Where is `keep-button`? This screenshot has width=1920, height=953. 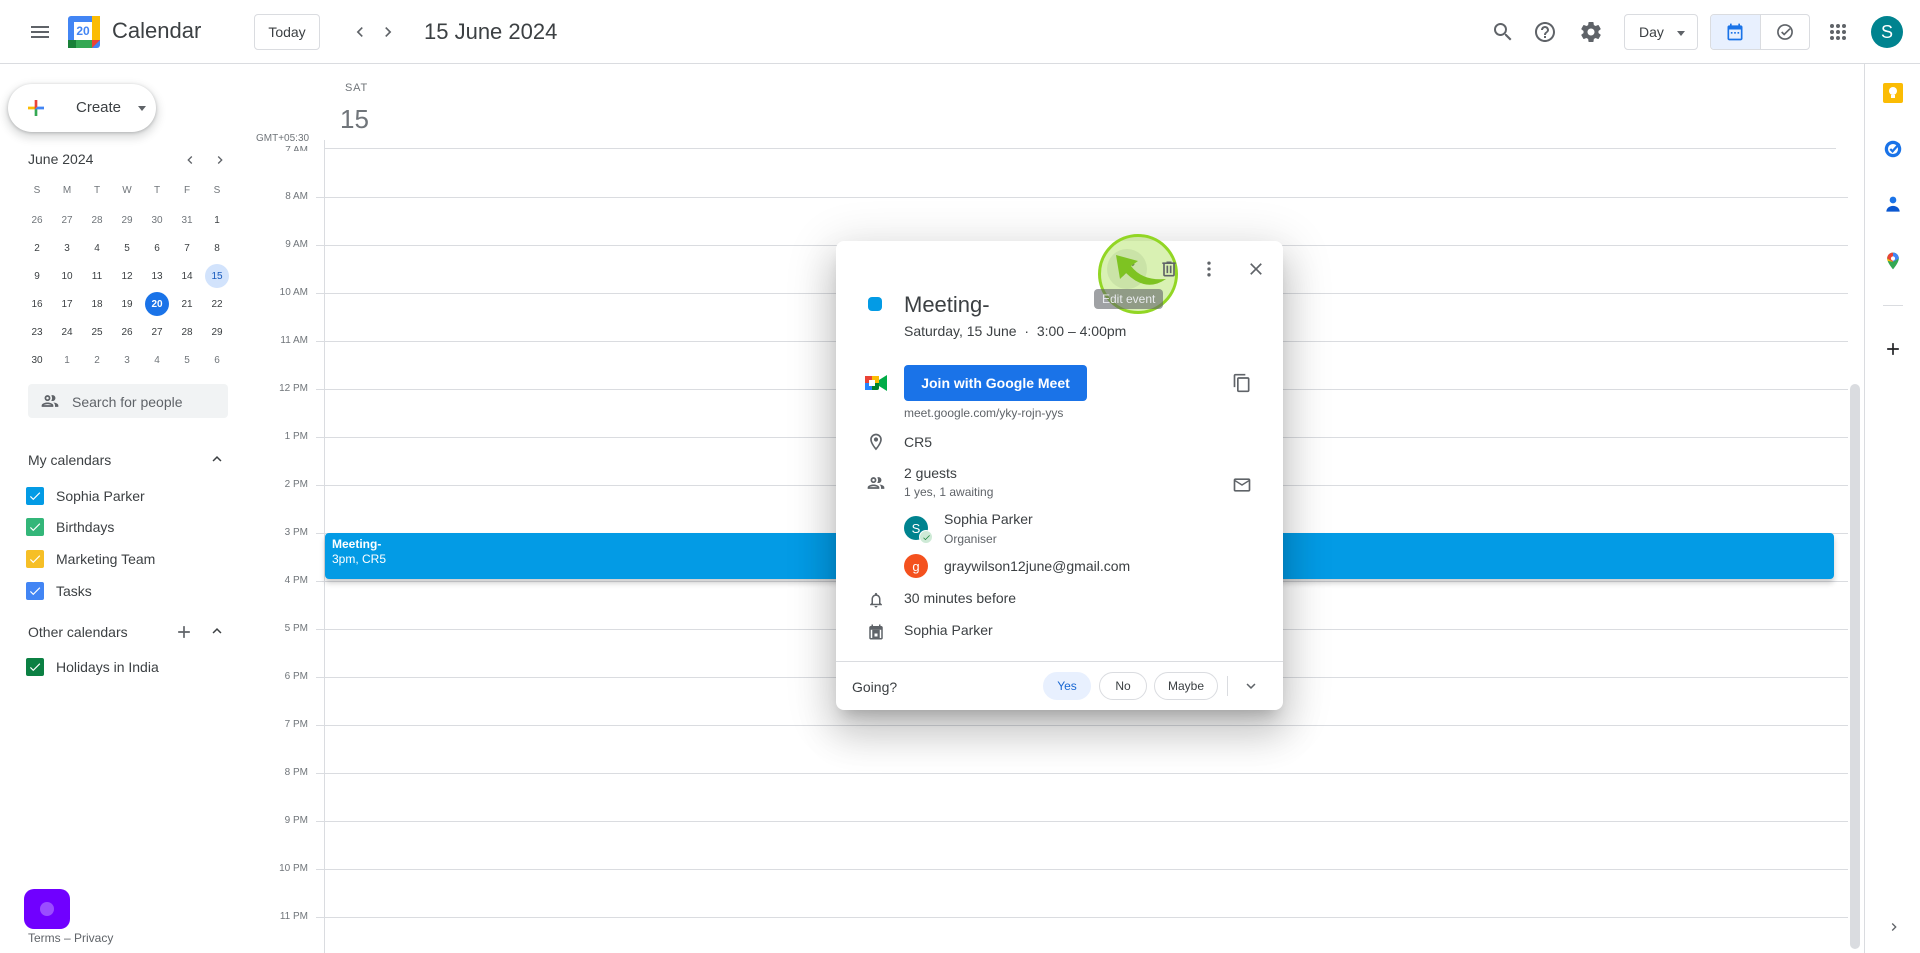 keep-button is located at coordinates (1893, 93).